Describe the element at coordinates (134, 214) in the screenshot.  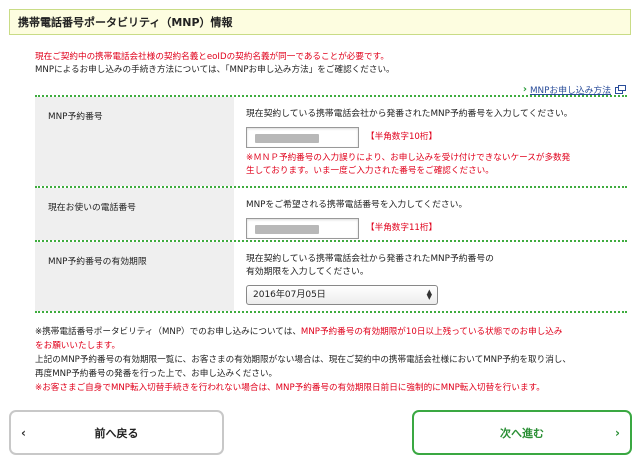
I see `phone-number-label: 現在お使いの電話番号` at that location.